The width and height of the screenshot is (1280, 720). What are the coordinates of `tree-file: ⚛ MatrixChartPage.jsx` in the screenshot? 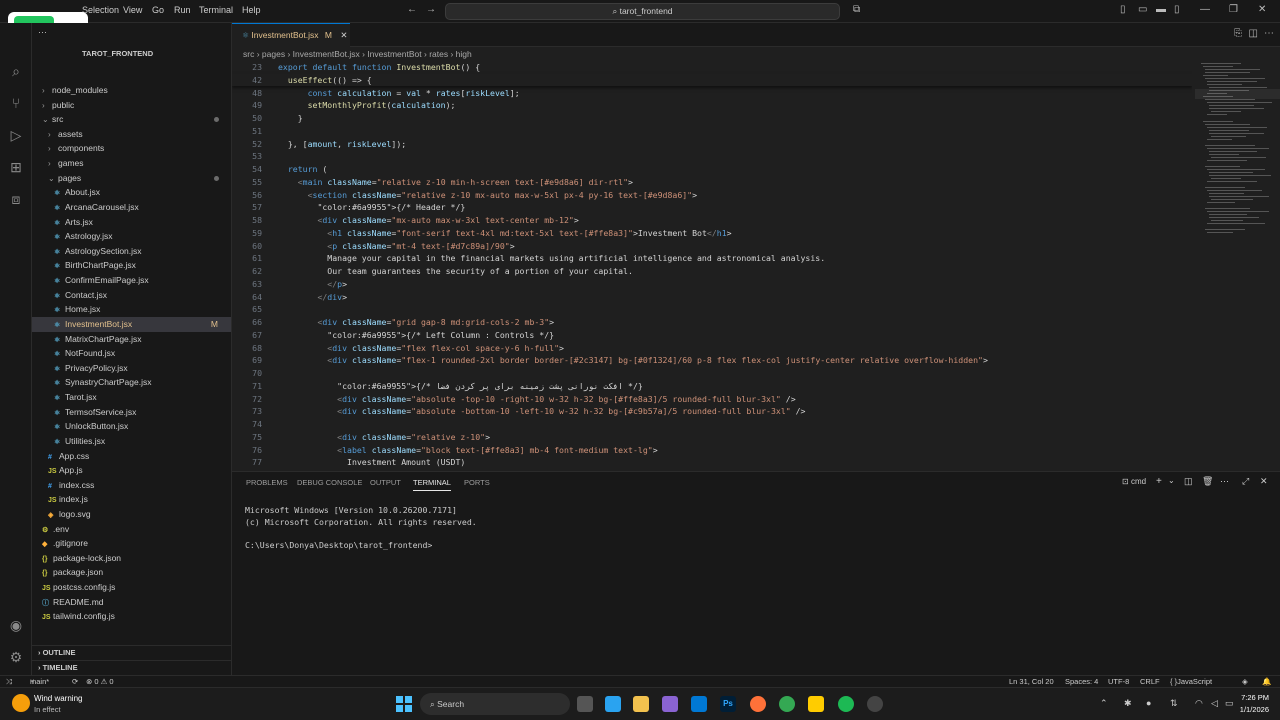 It's located at (131, 339).